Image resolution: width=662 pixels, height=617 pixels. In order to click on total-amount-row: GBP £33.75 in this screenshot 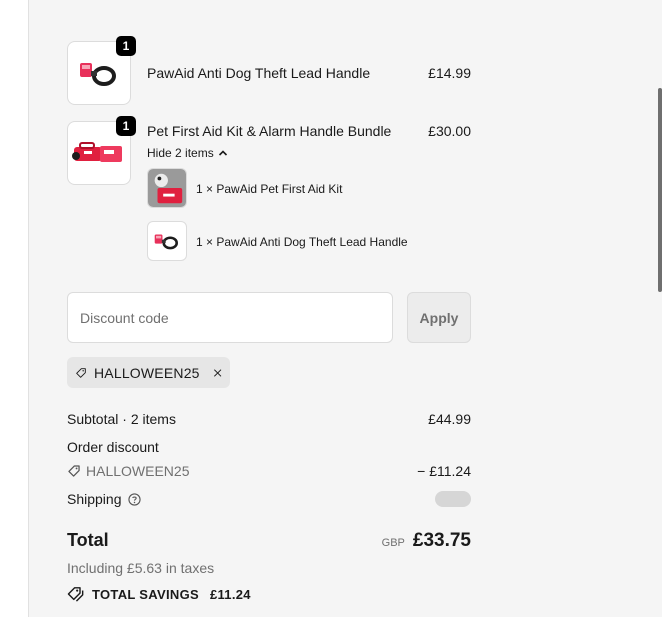, I will do `click(421, 541)`.